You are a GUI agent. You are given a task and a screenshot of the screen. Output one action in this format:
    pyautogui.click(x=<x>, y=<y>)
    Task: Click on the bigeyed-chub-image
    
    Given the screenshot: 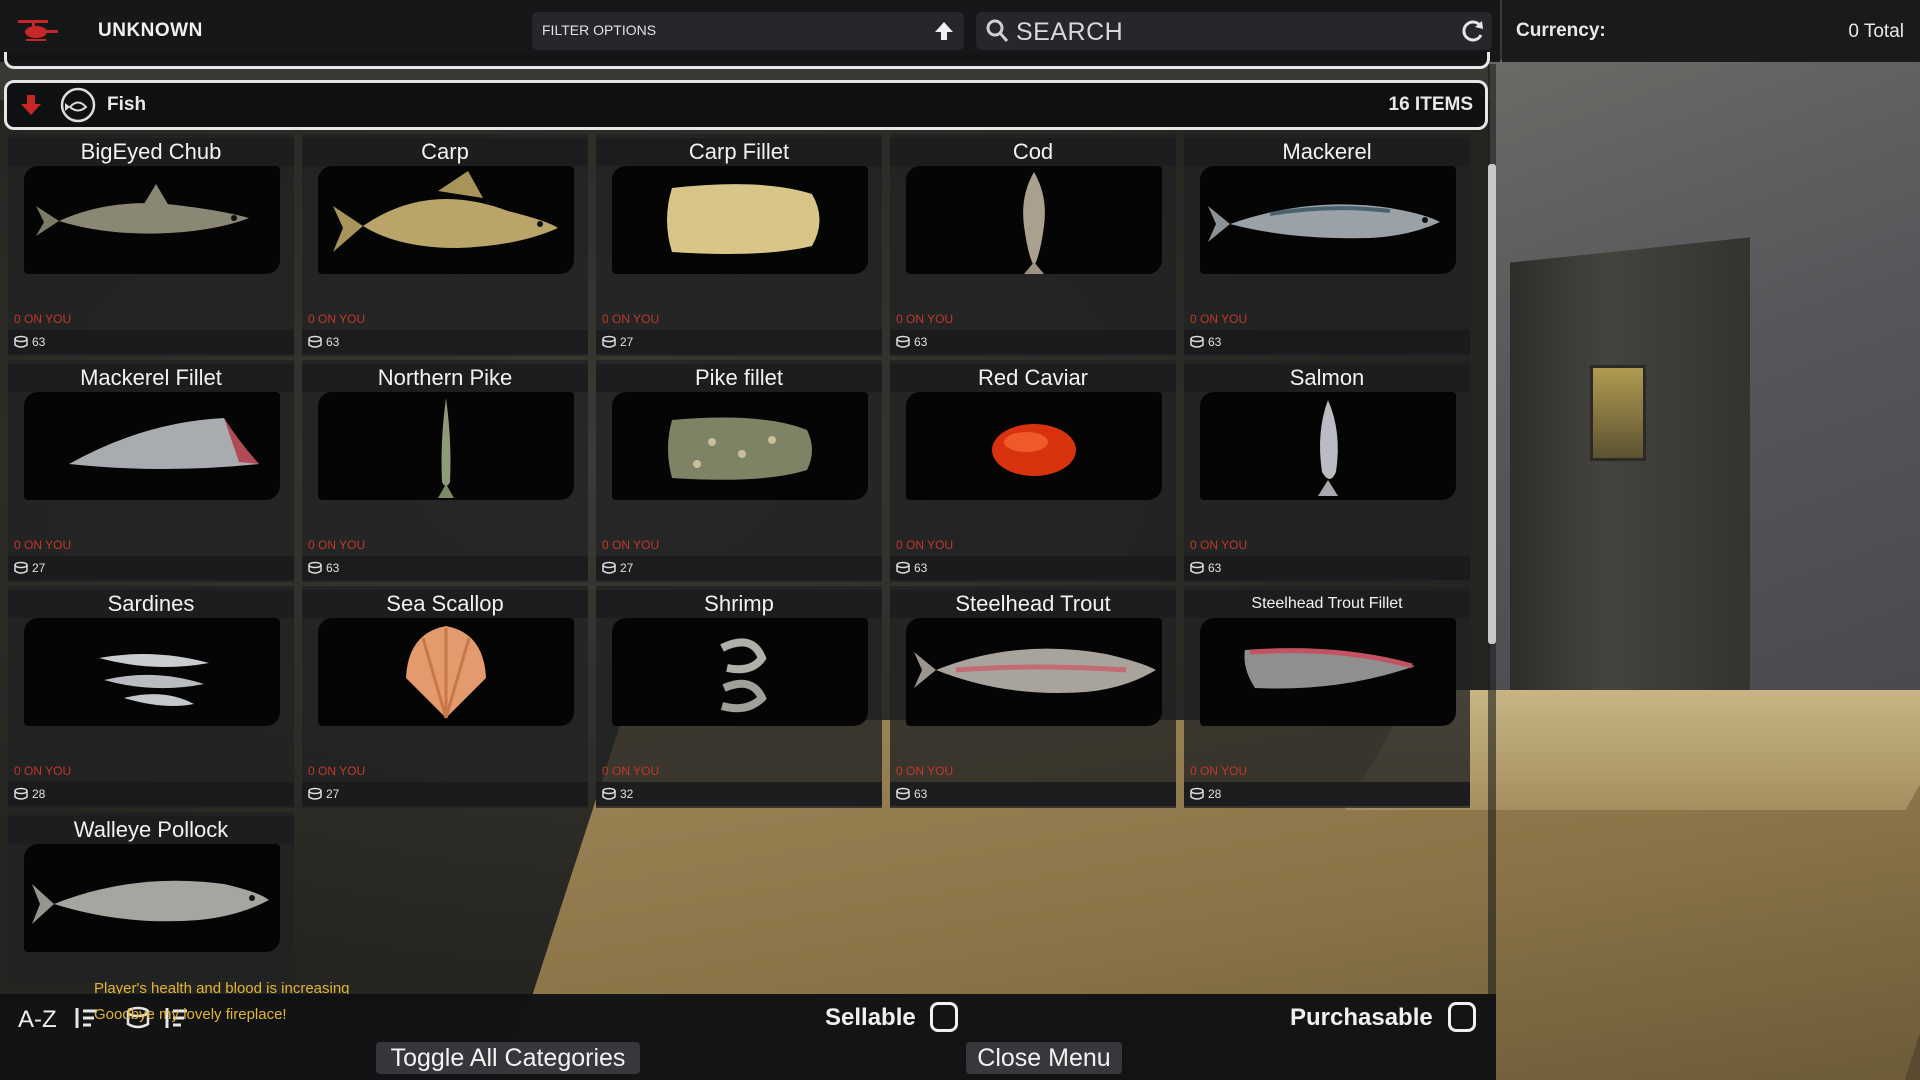 What is the action you would take?
    pyautogui.click(x=152, y=220)
    